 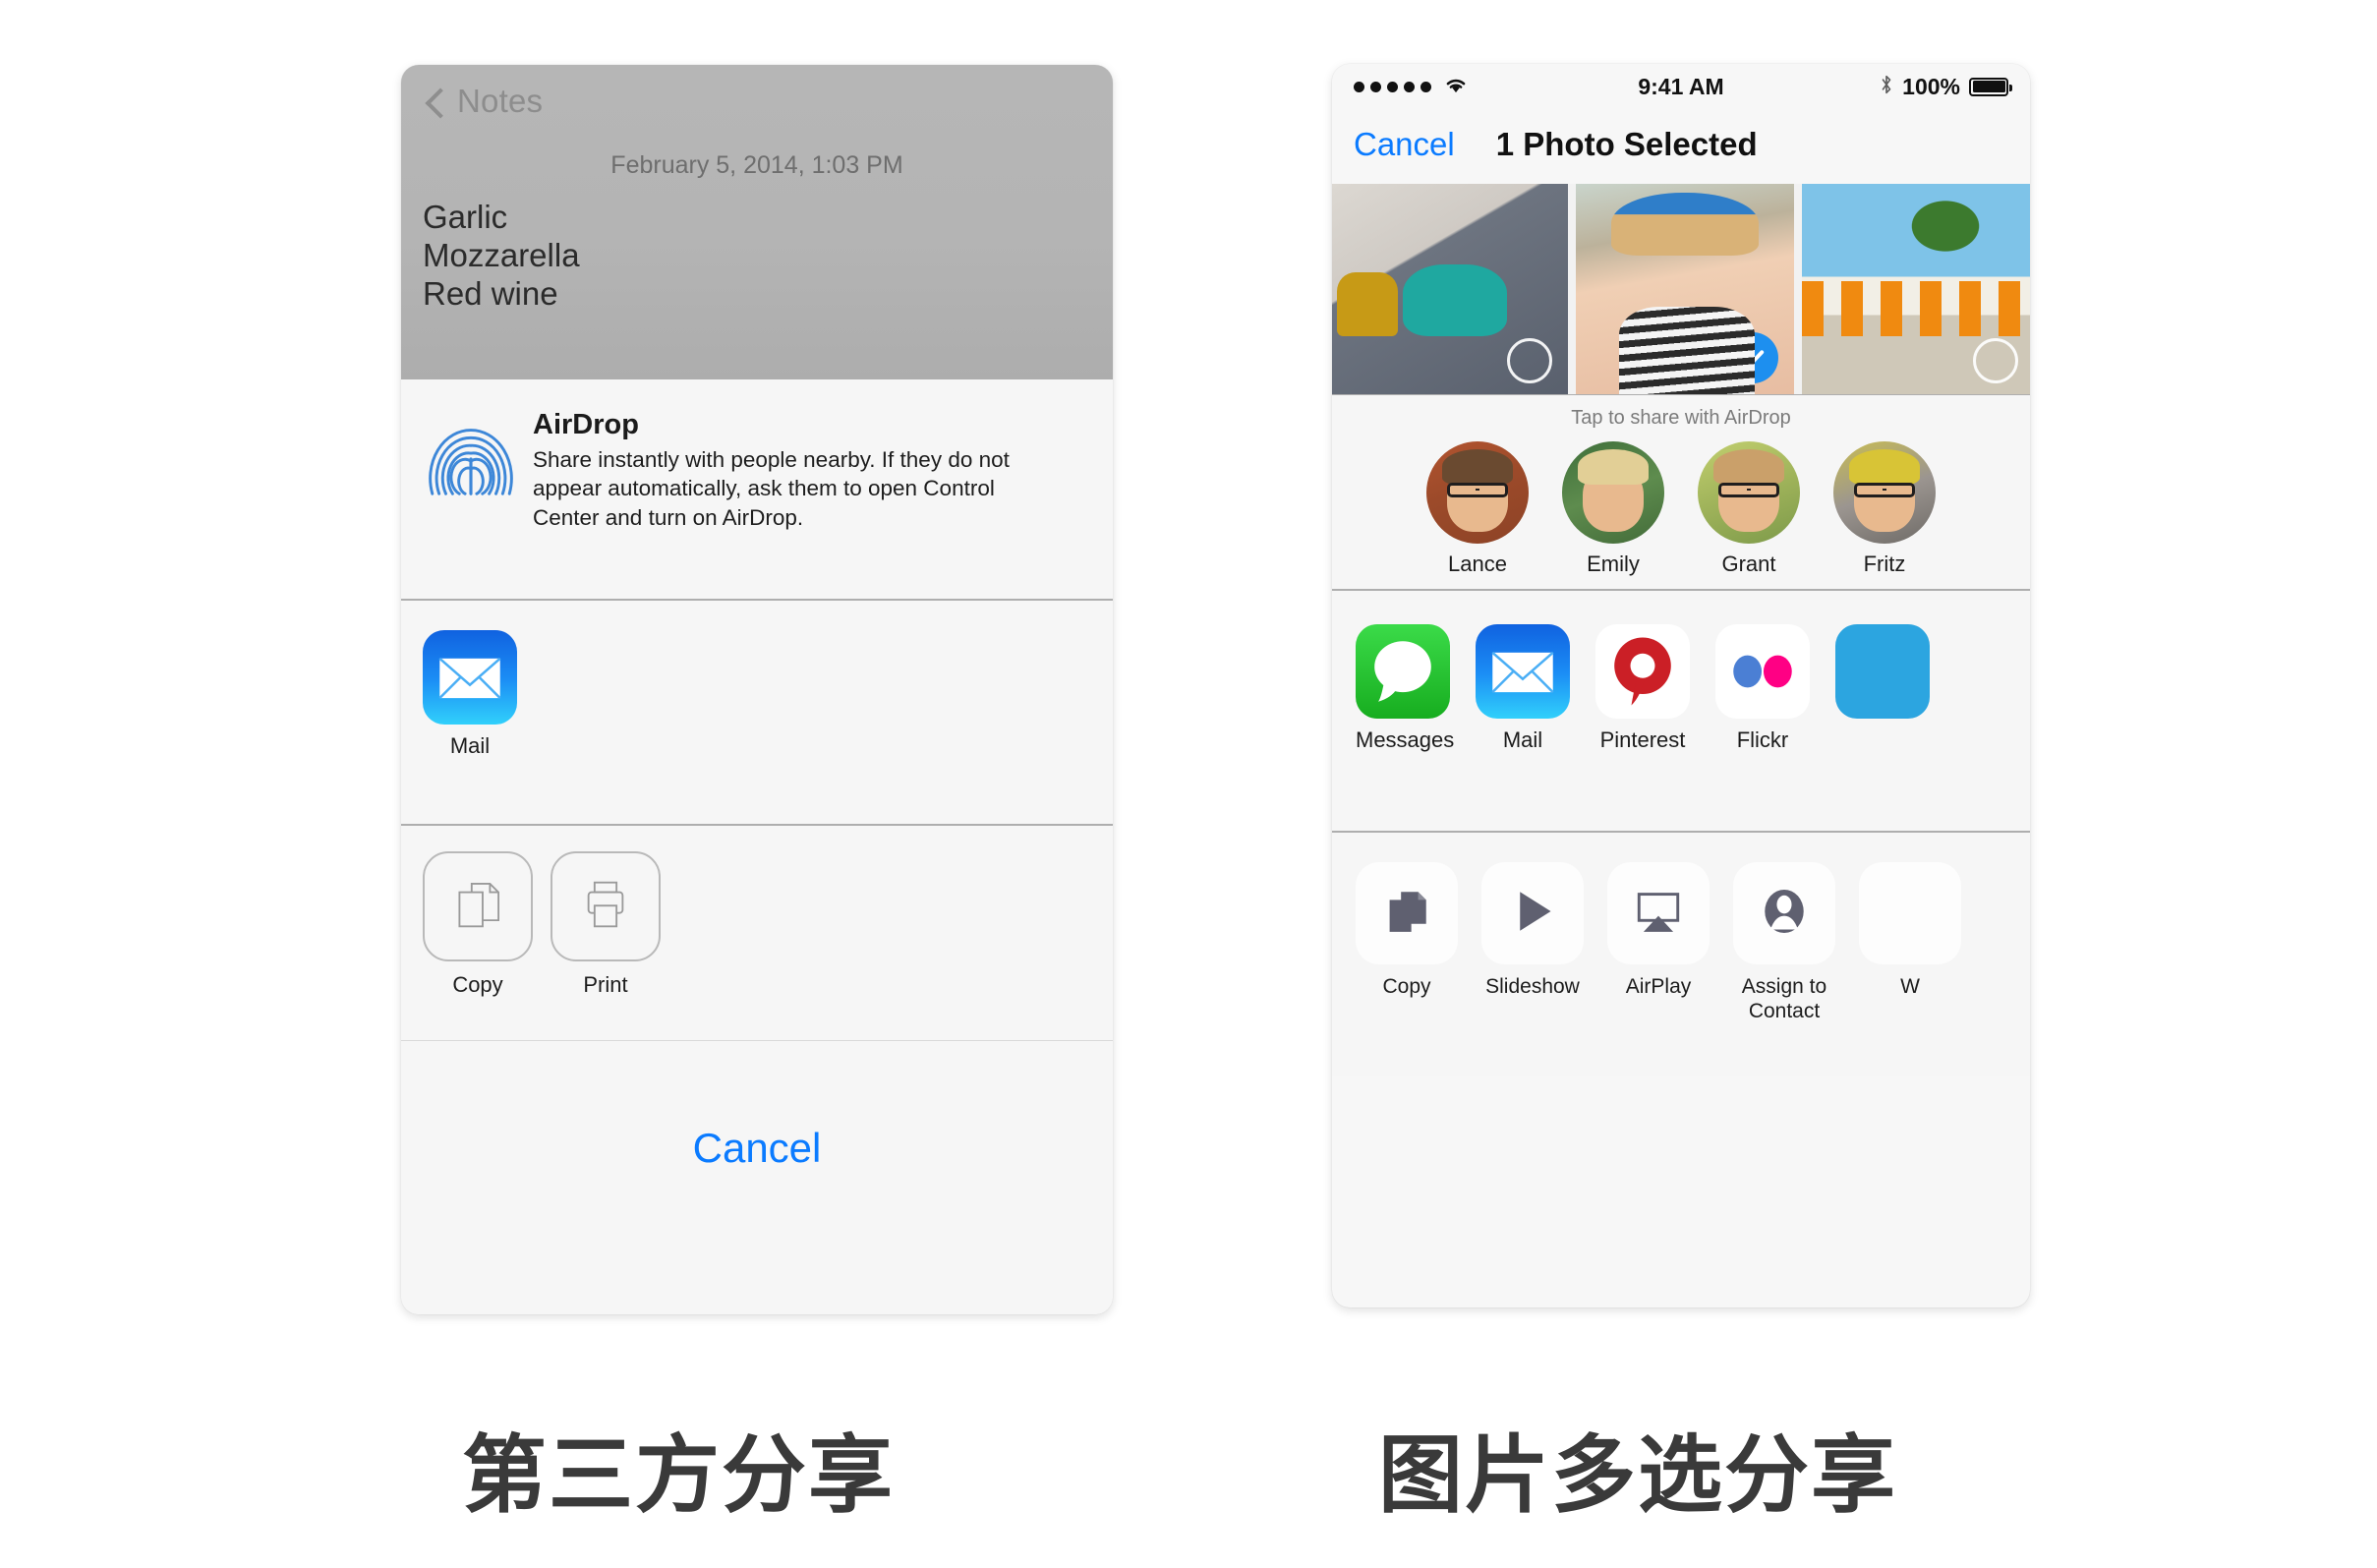 I want to click on pinterest-icon, so click(x=1642, y=671).